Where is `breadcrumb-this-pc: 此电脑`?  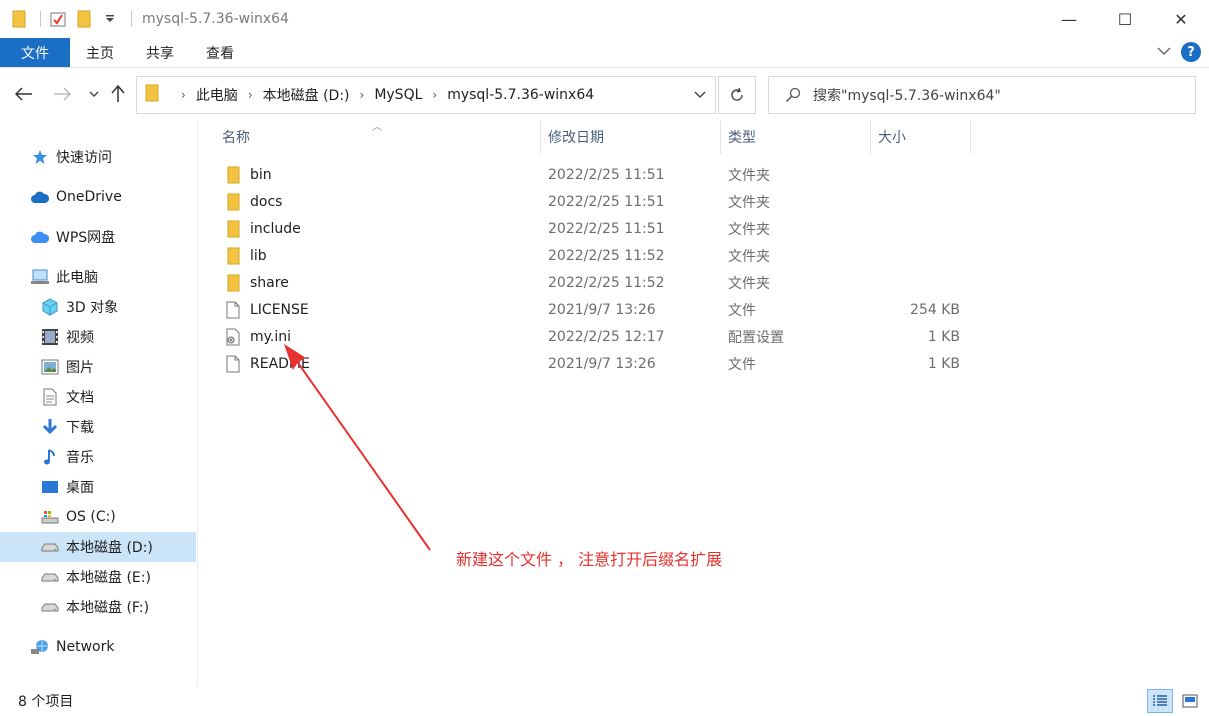 breadcrumb-this-pc: 此电脑 is located at coordinates (217, 95).